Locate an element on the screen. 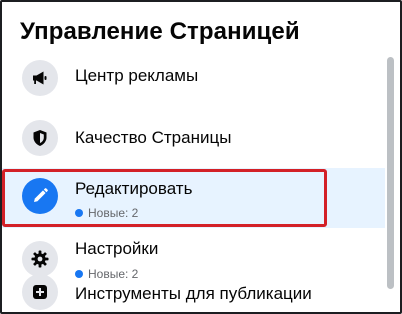 The height and width of the screenshot is (314, 402). menu-item-label: Инструменты для публикации is located at coordinates (193, 293).